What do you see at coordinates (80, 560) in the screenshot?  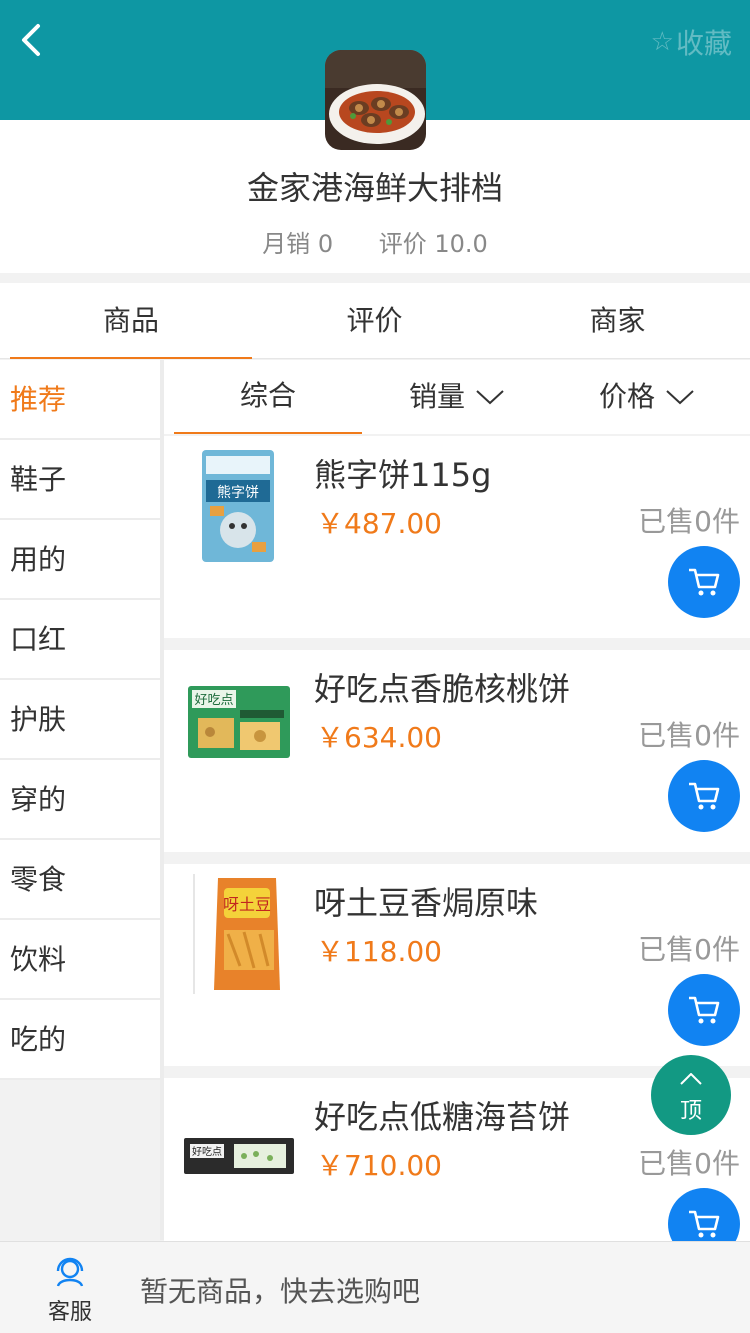 I see `category-item-supplies: 用的` at bounding box center [80, 560].